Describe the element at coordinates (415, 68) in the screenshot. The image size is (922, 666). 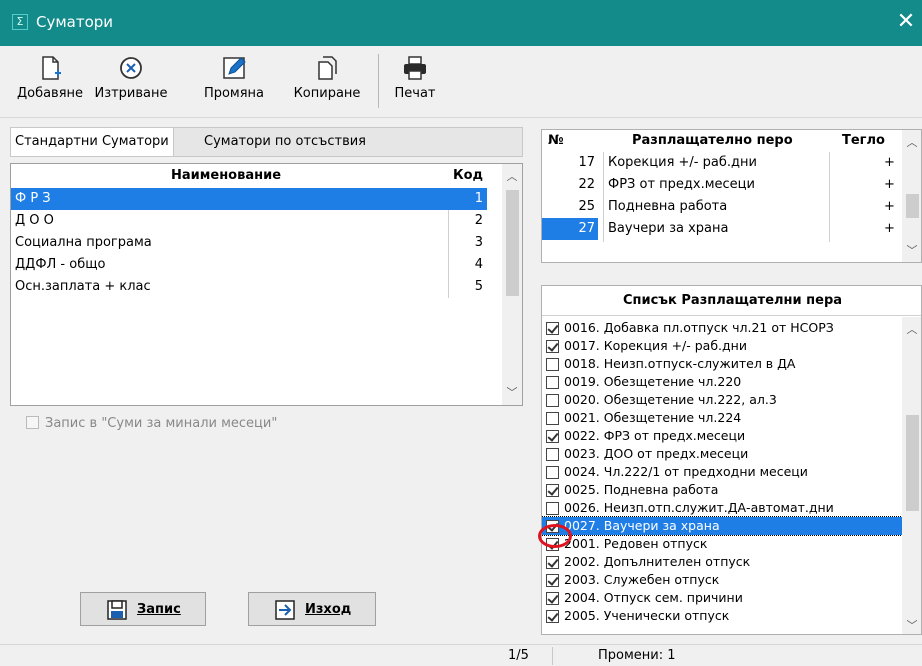
I see `printer-icon` at that location.